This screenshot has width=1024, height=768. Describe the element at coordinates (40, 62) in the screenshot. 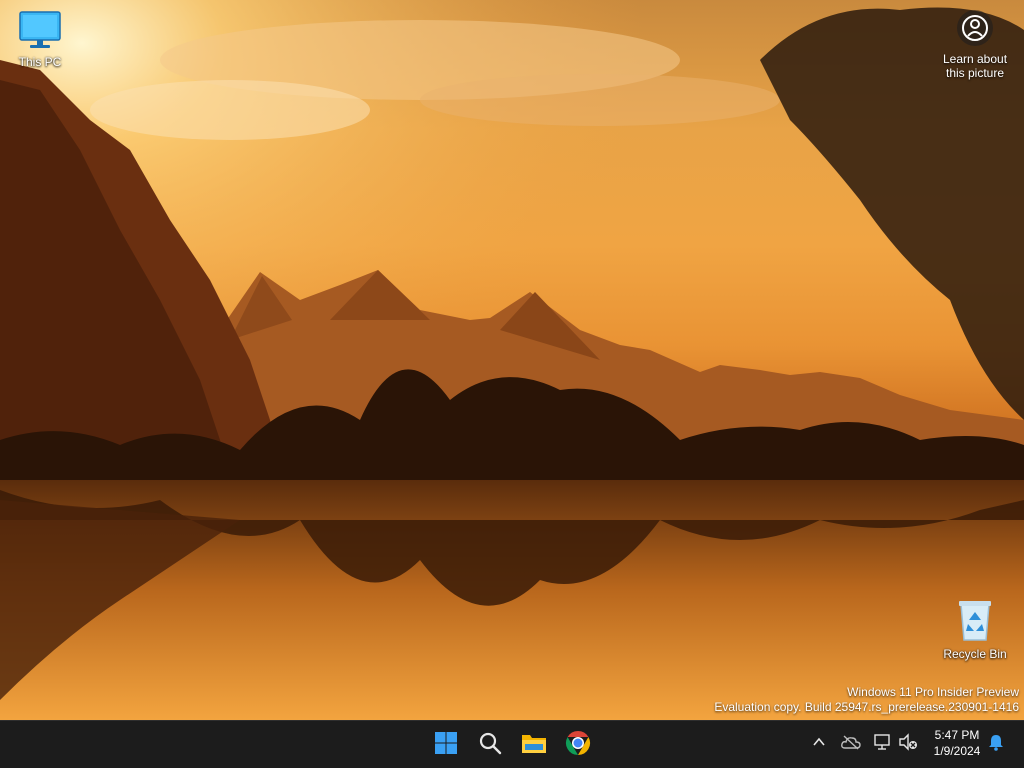

I see `this-pc-label: This PC` at that location.